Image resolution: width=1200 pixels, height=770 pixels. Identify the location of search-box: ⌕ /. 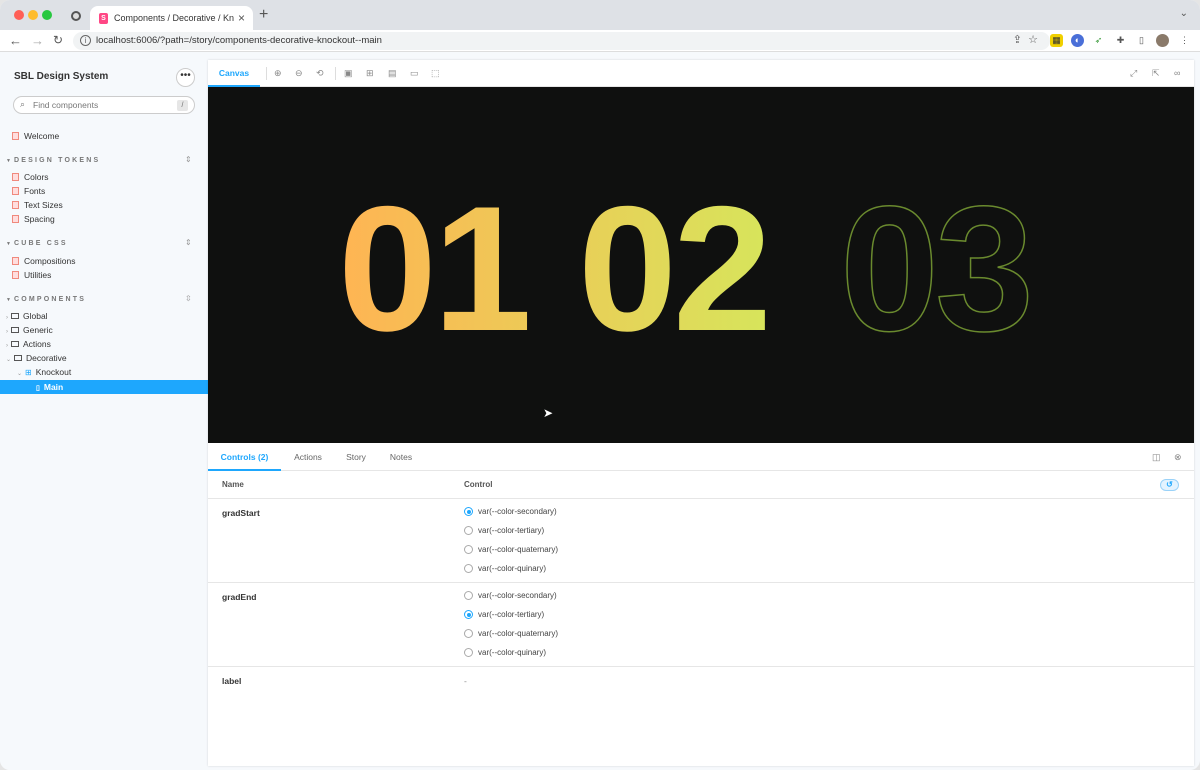
(104, 105).